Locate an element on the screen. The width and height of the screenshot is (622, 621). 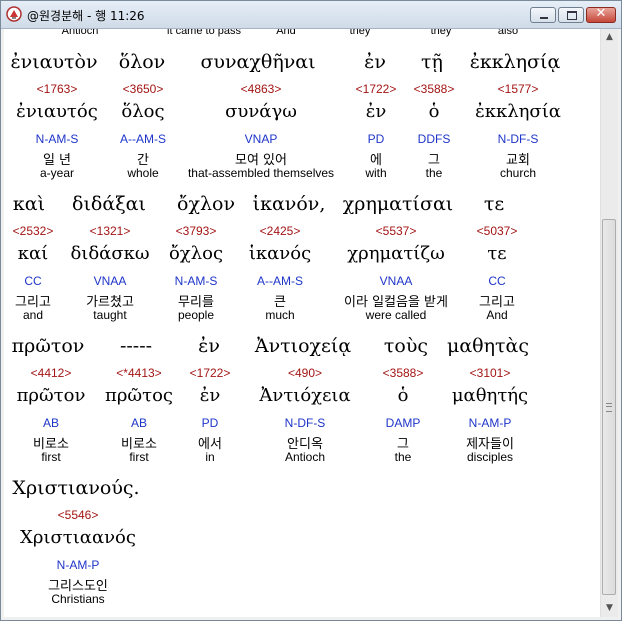
word-analysis: <1763> ἐνιαυτός N-AM-S 일 년 a-year is located at coordinates (57, 131).